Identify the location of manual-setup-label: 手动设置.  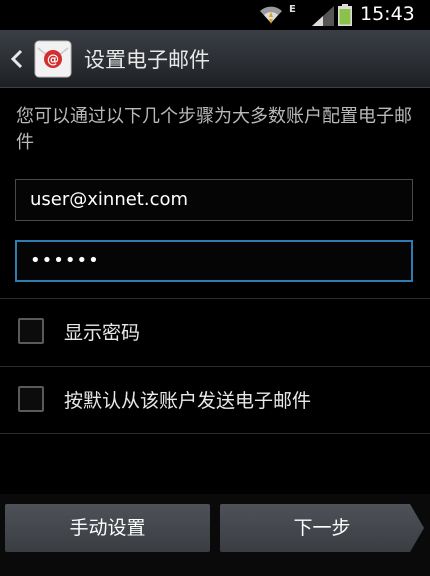
(107, 528).